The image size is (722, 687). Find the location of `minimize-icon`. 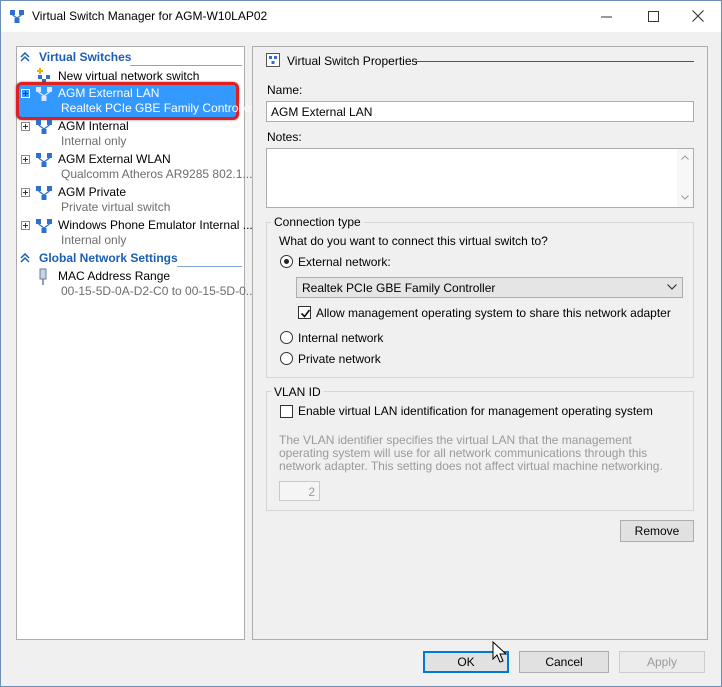

minimize-icon is located at coordinates (606, 16).